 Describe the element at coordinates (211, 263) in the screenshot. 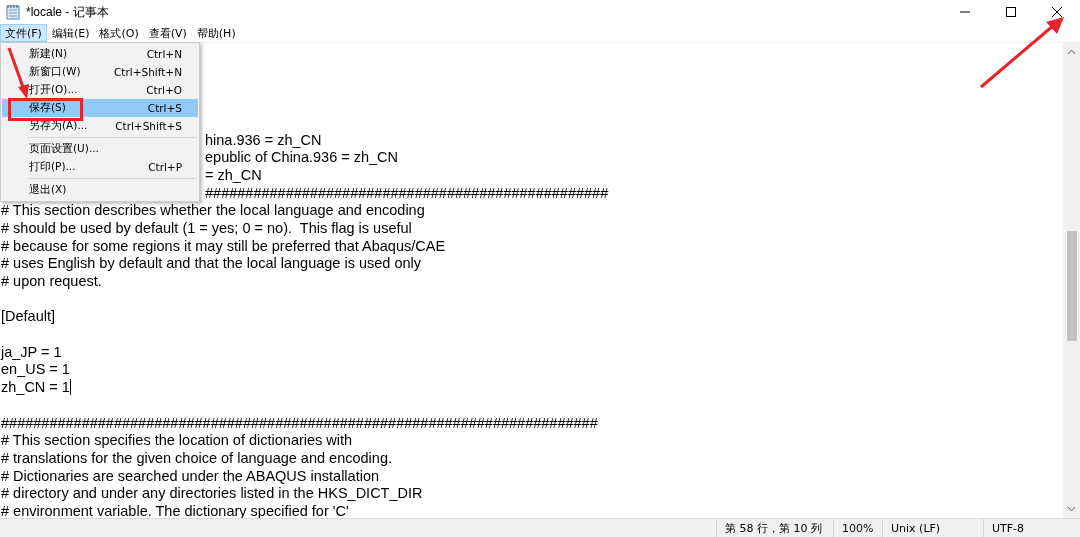

I see `text-line: # uses English by default and that the local language is used only` at that location.